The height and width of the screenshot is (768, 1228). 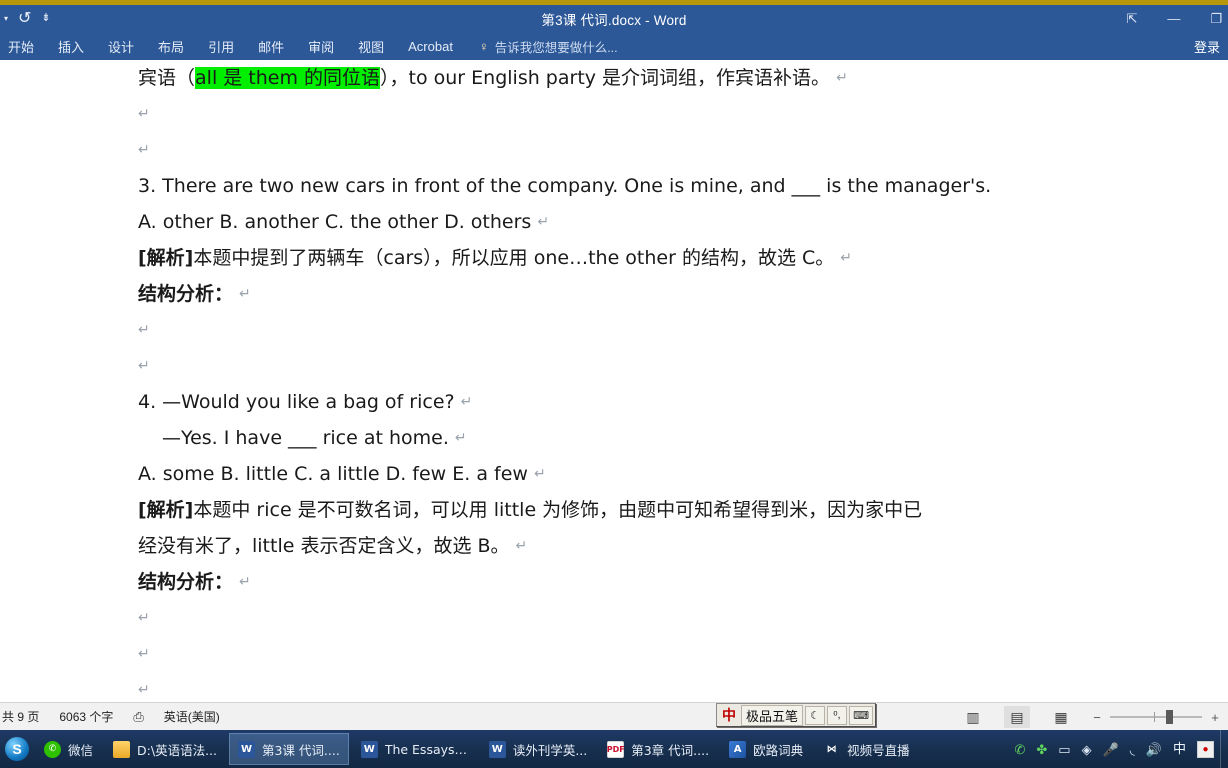 What do you see at coordinates (729, 715) in the screenshot?
I see `ime-chinese-mode-icon: 中` at bounding box center [729, 715].